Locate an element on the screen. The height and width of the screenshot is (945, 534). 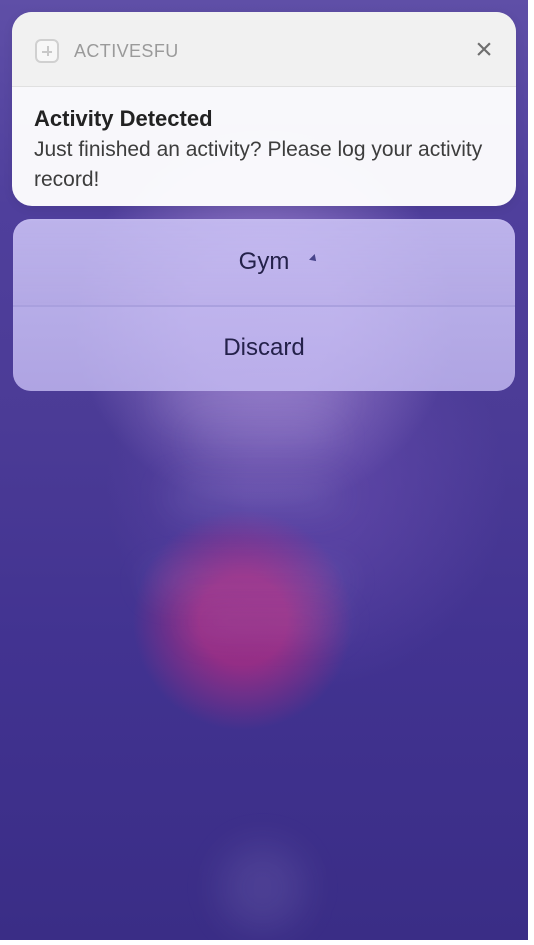
notification-header: ACTIVESFU × is located at coordinates (264, 49).